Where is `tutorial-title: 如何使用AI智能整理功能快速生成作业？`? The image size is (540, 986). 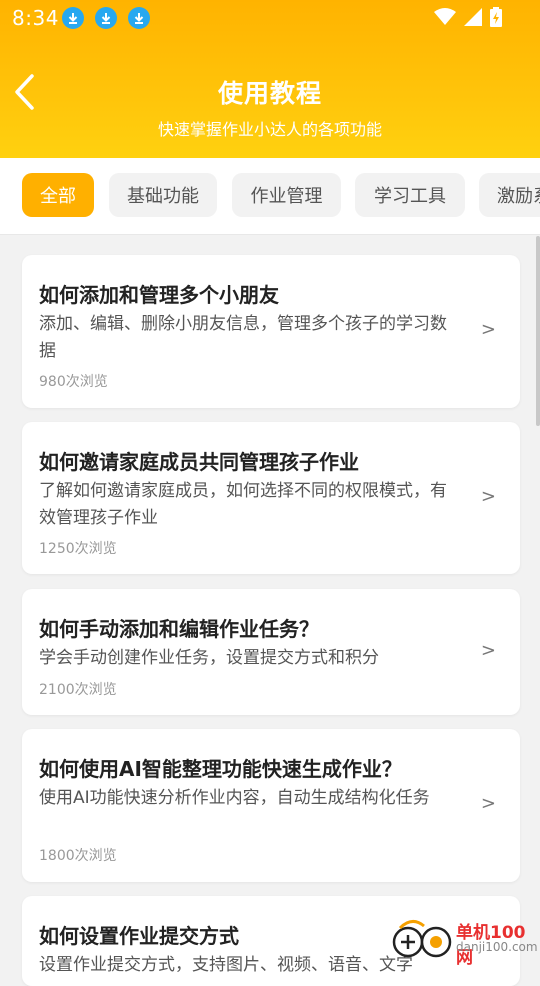 tutorial-title: 如何使用AI智能整理功能快速生成作业？ is located at coordinates (220, 769).